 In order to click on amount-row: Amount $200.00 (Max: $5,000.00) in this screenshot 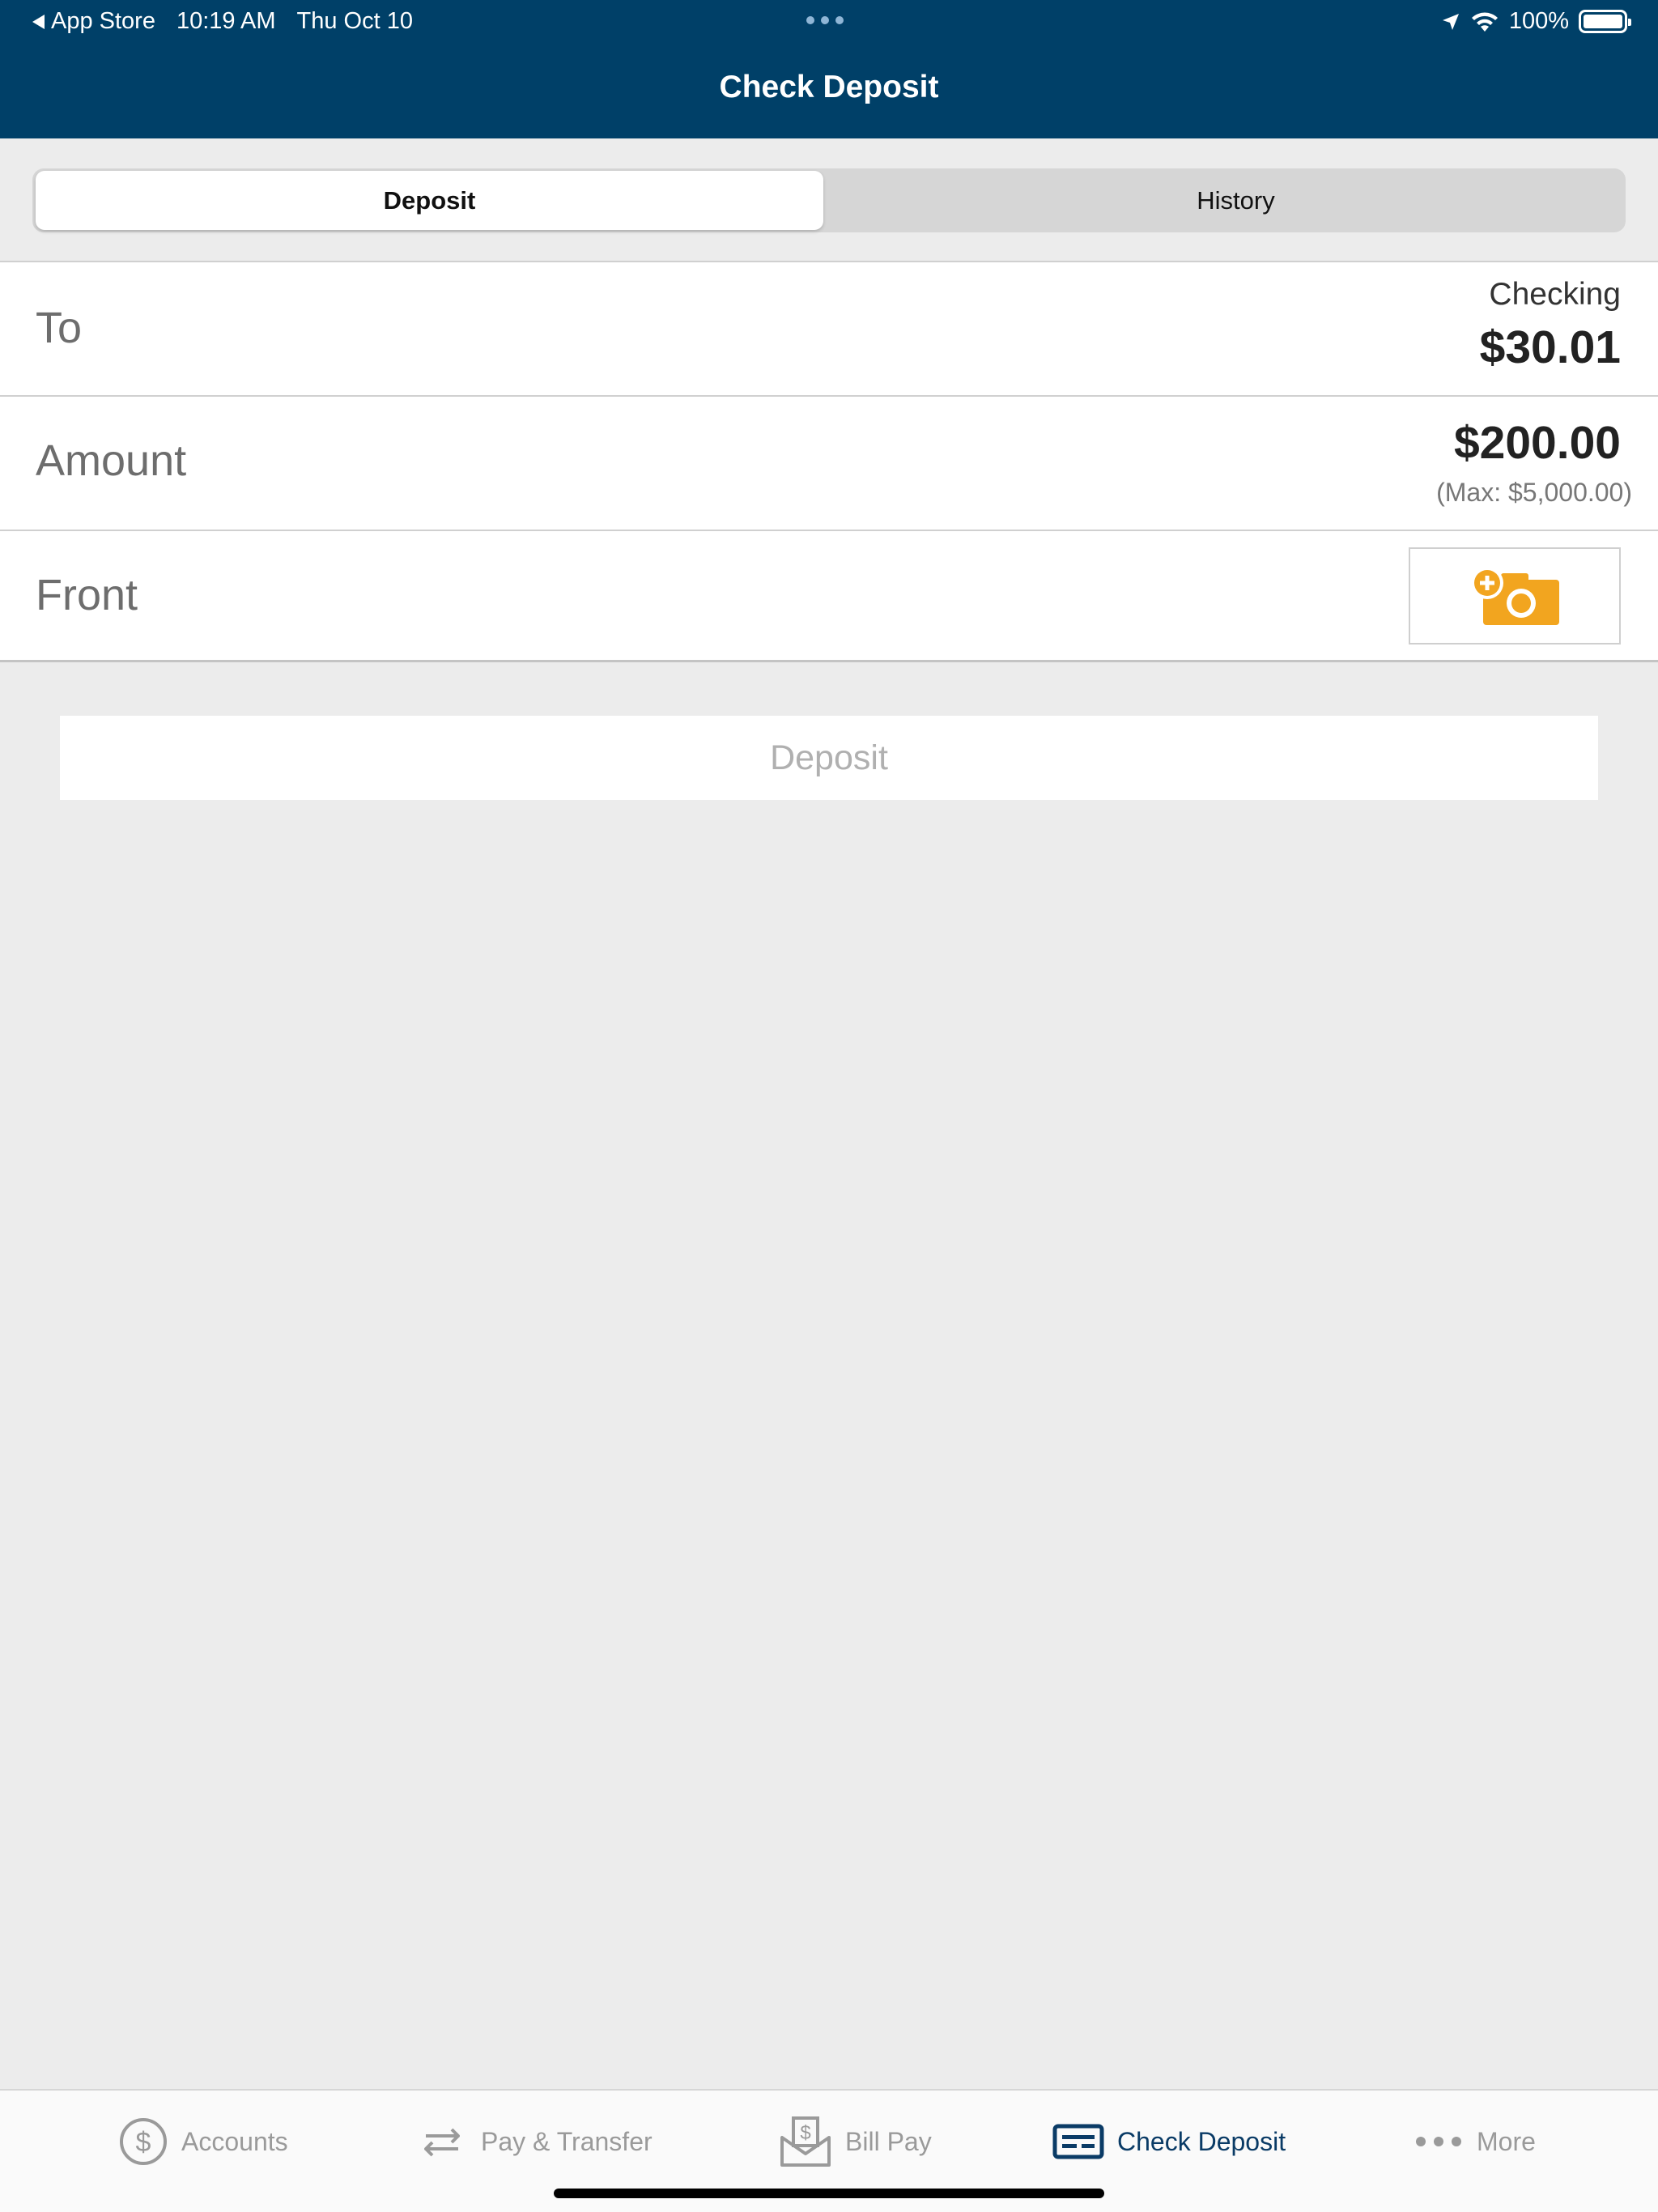, I will do `click(829, 464)`.